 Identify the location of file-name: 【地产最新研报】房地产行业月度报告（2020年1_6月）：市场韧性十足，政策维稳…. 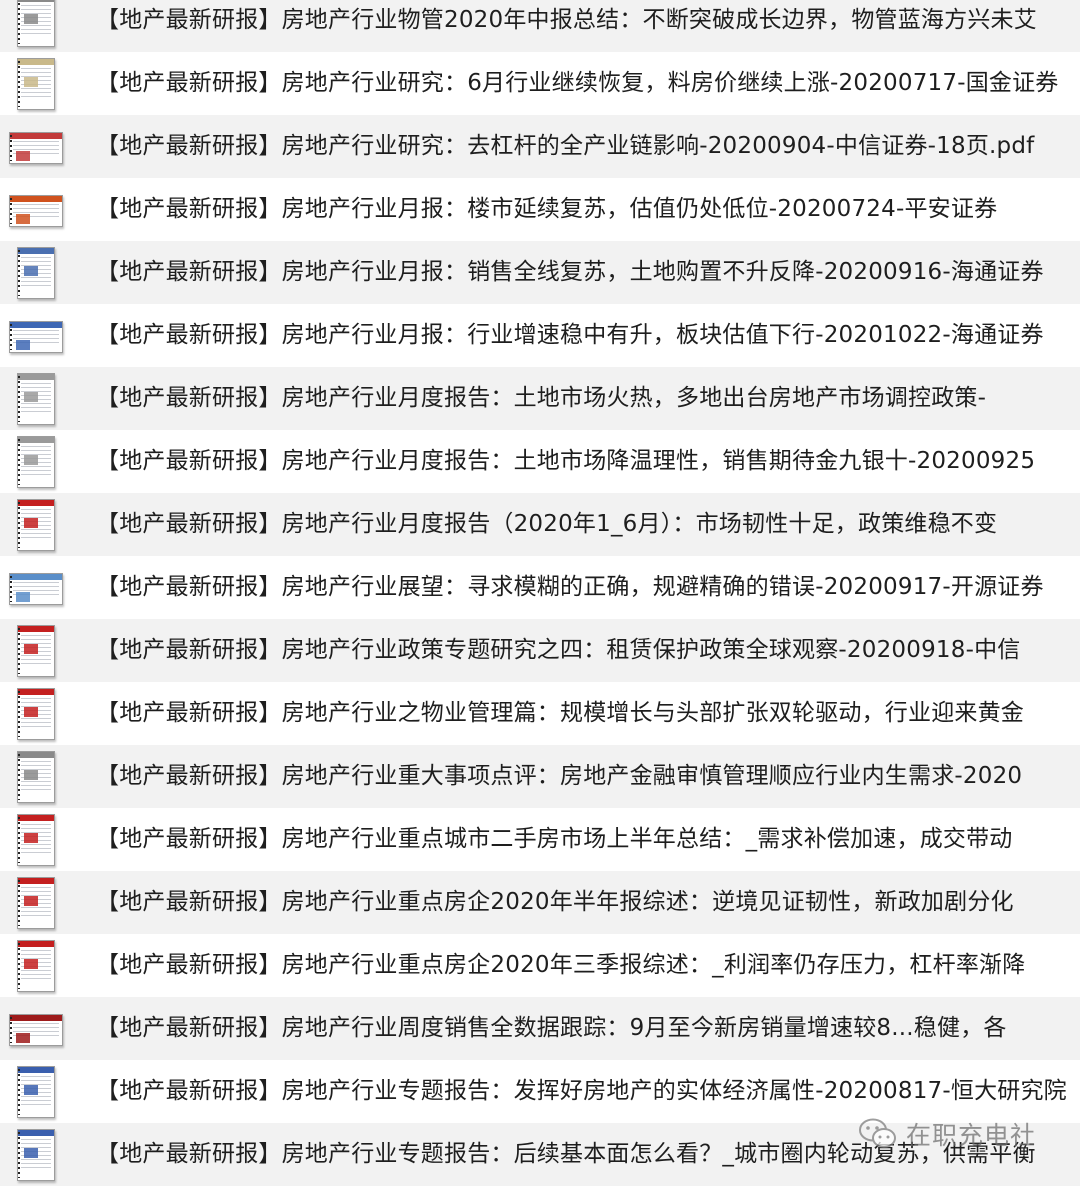
(533, 524).